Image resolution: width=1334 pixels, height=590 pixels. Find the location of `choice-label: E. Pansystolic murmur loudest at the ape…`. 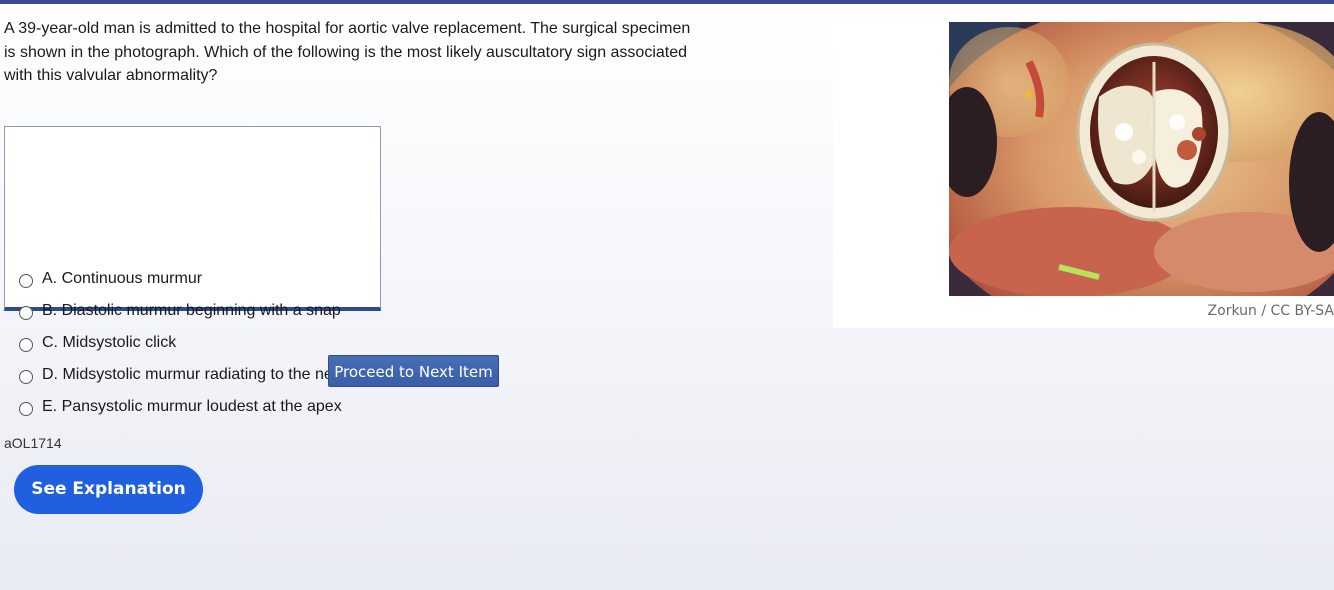

choice-label: E. Pansystolic murmur loudest at the ape… is located at coordinates (192, 406).